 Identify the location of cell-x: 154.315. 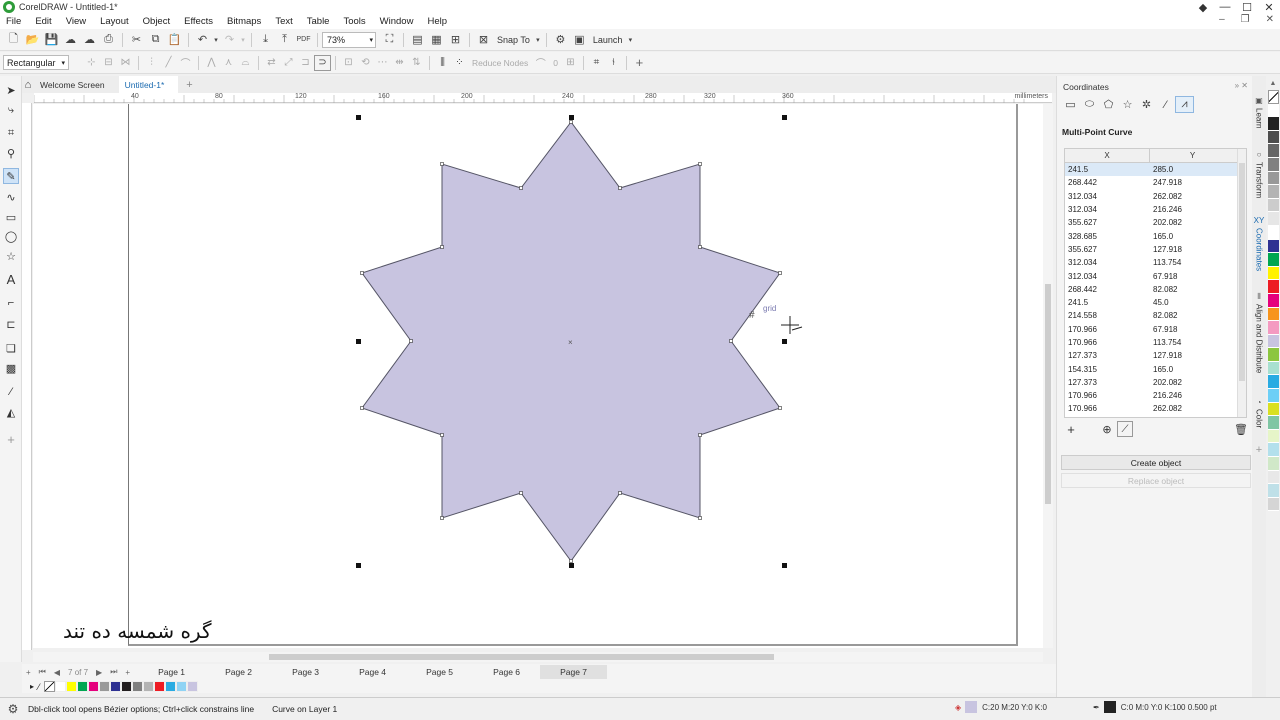
(1107, 369).